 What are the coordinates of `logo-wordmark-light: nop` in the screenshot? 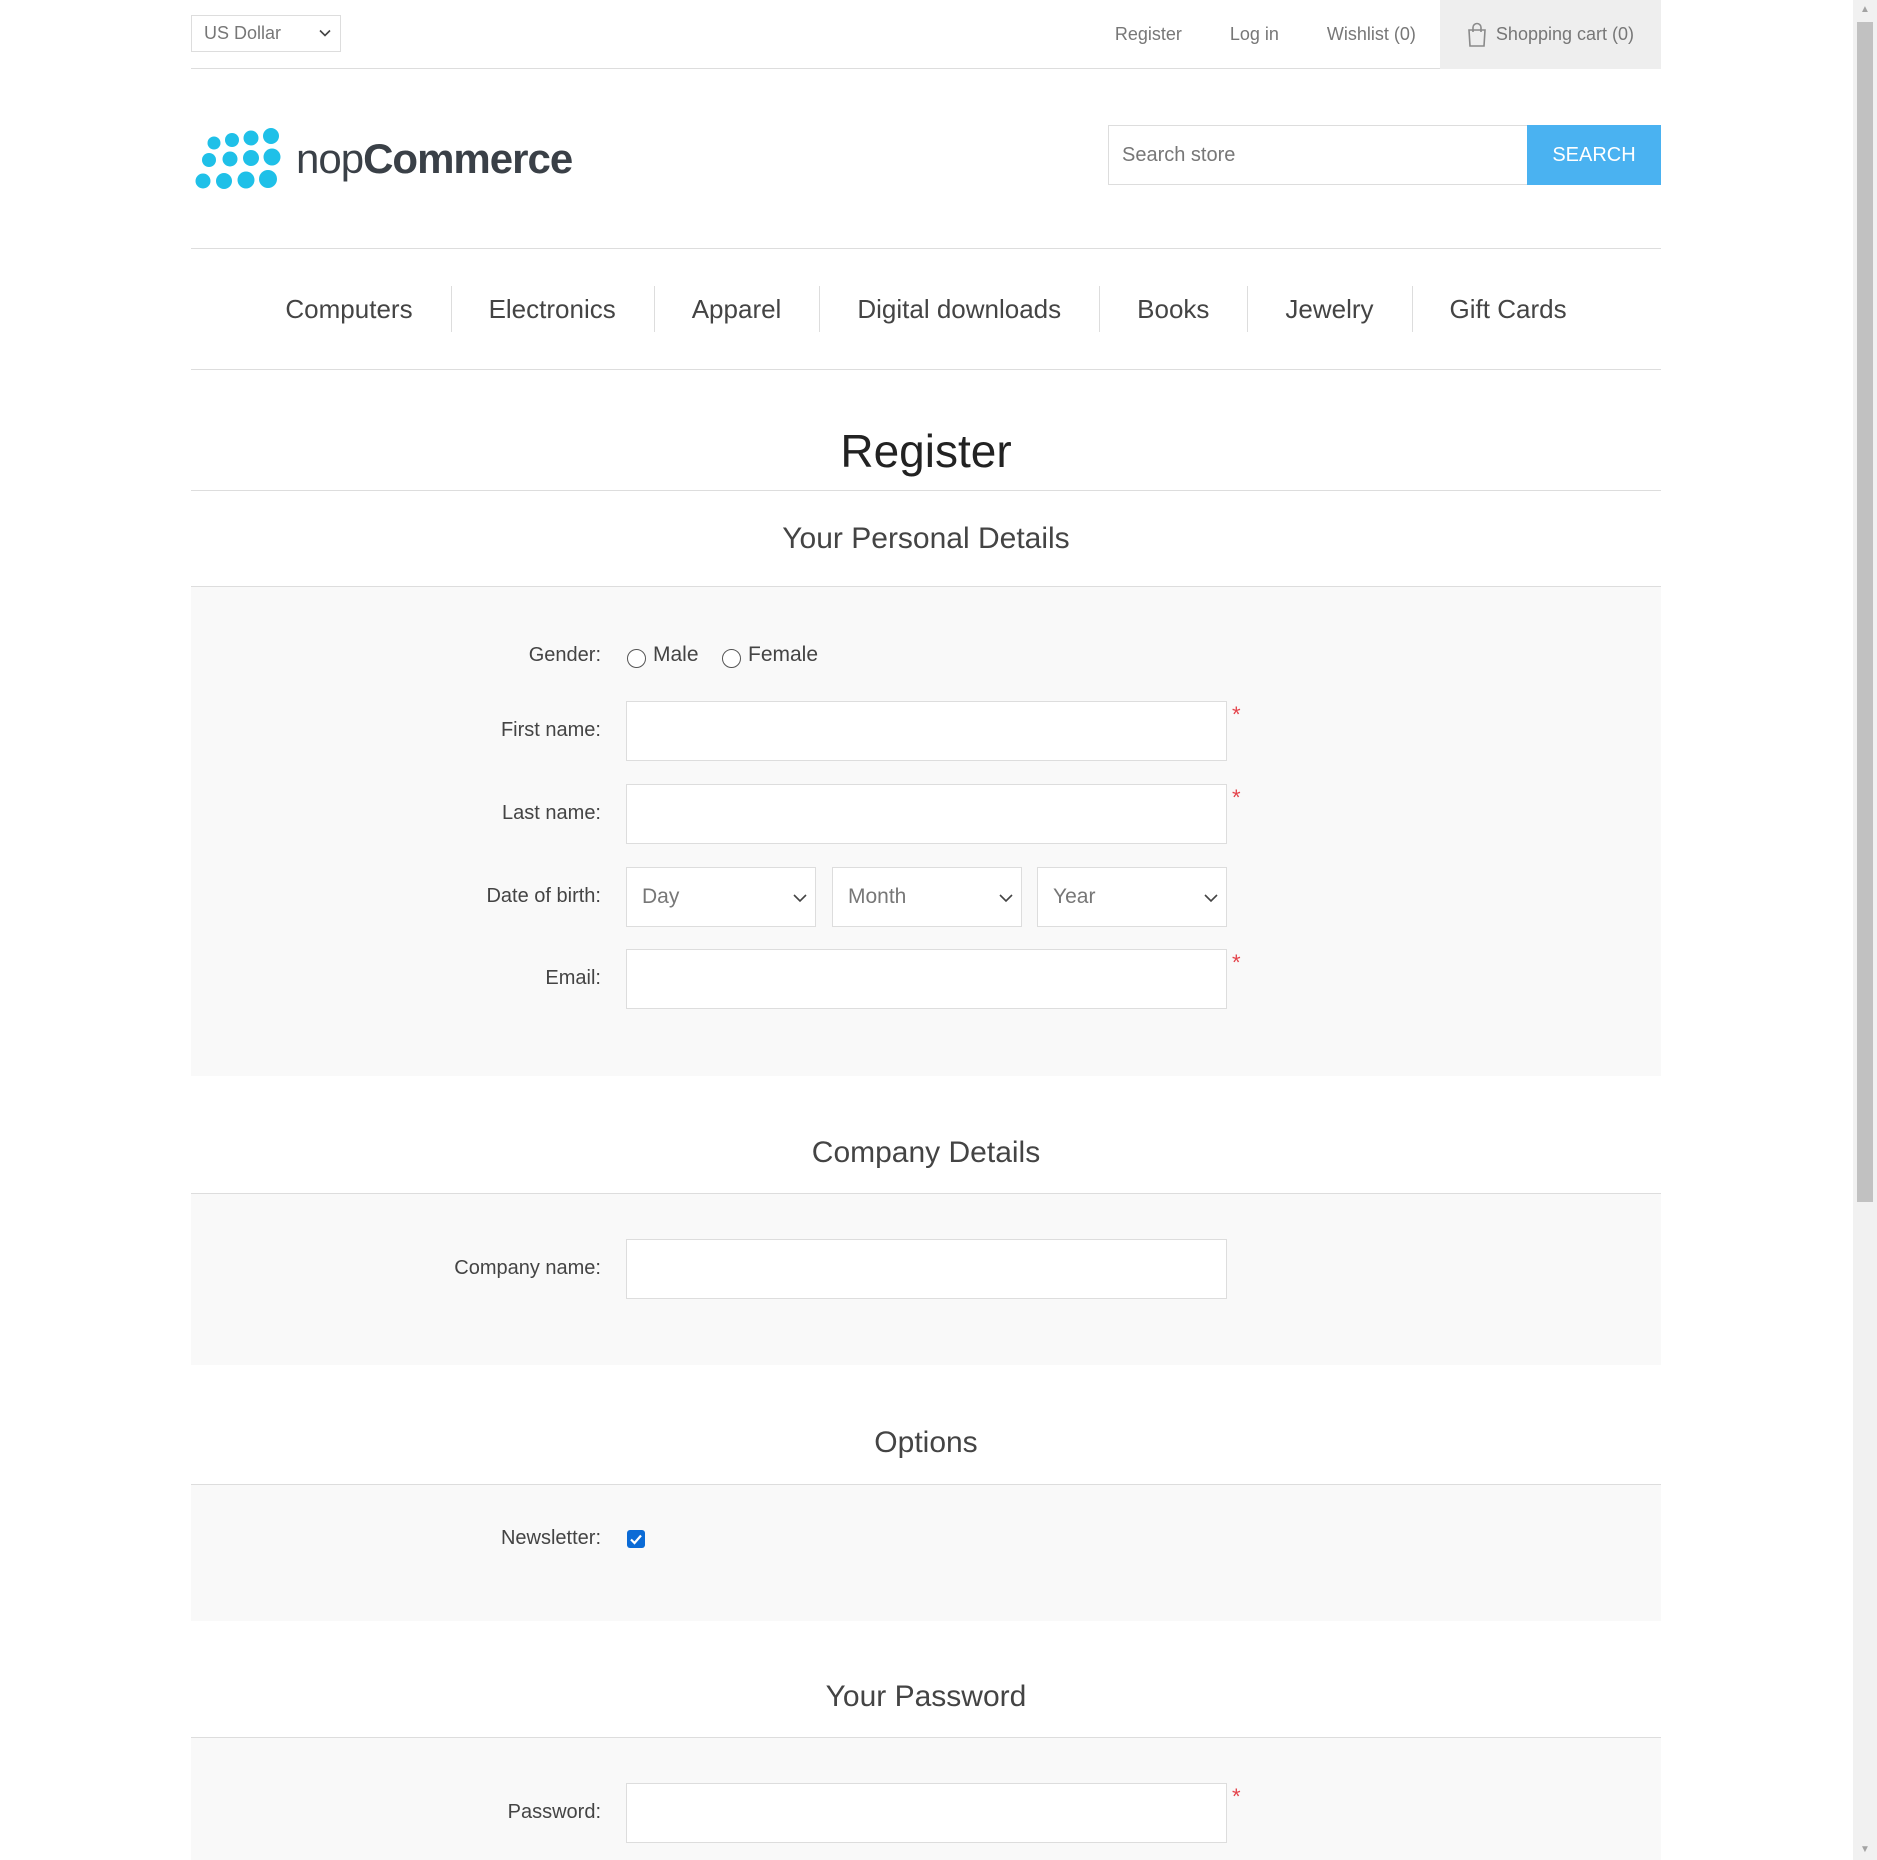 It's located at (330, 158).